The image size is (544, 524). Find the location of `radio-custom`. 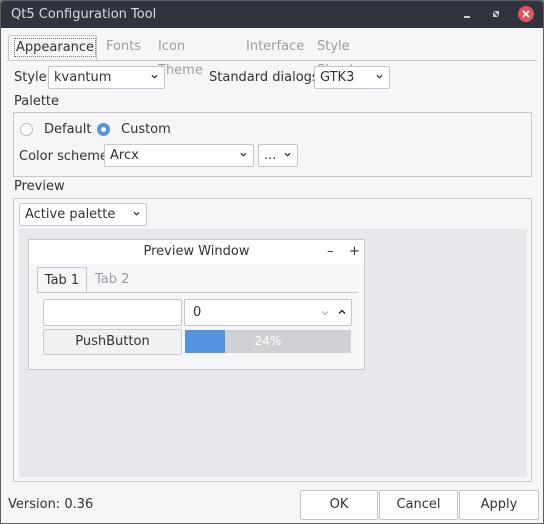

radio-custom is located at coordinates (103, 129).